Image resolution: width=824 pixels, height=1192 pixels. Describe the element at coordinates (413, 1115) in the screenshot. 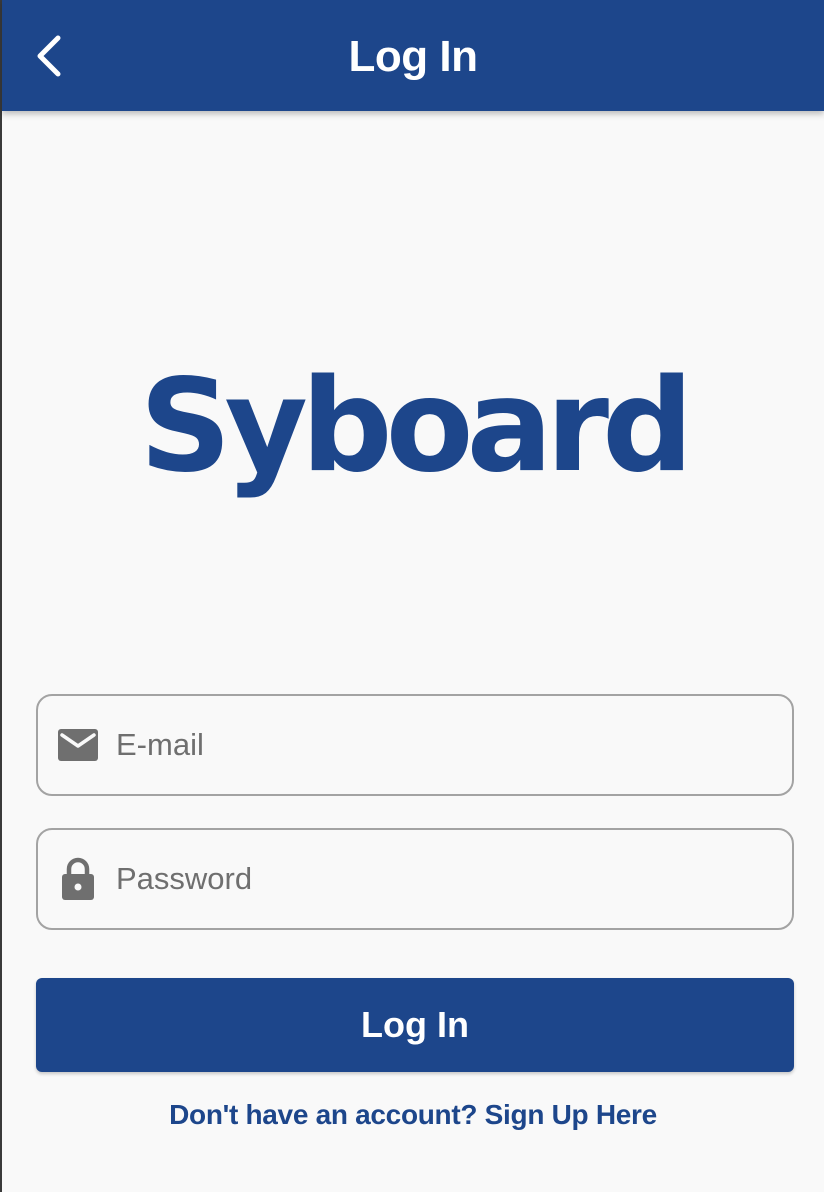

I see `signup-link: Don't have an account? Sign Up Here` at that location.